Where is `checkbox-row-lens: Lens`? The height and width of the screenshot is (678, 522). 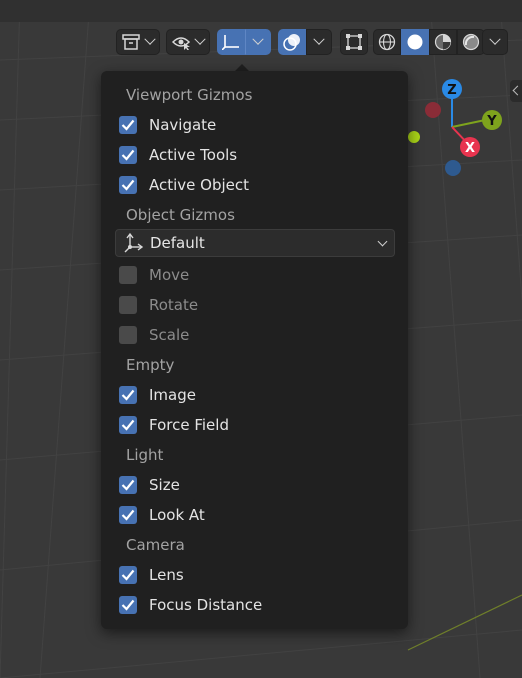
checkbox-row-lens: Lens is located at coordinates (263, 575).